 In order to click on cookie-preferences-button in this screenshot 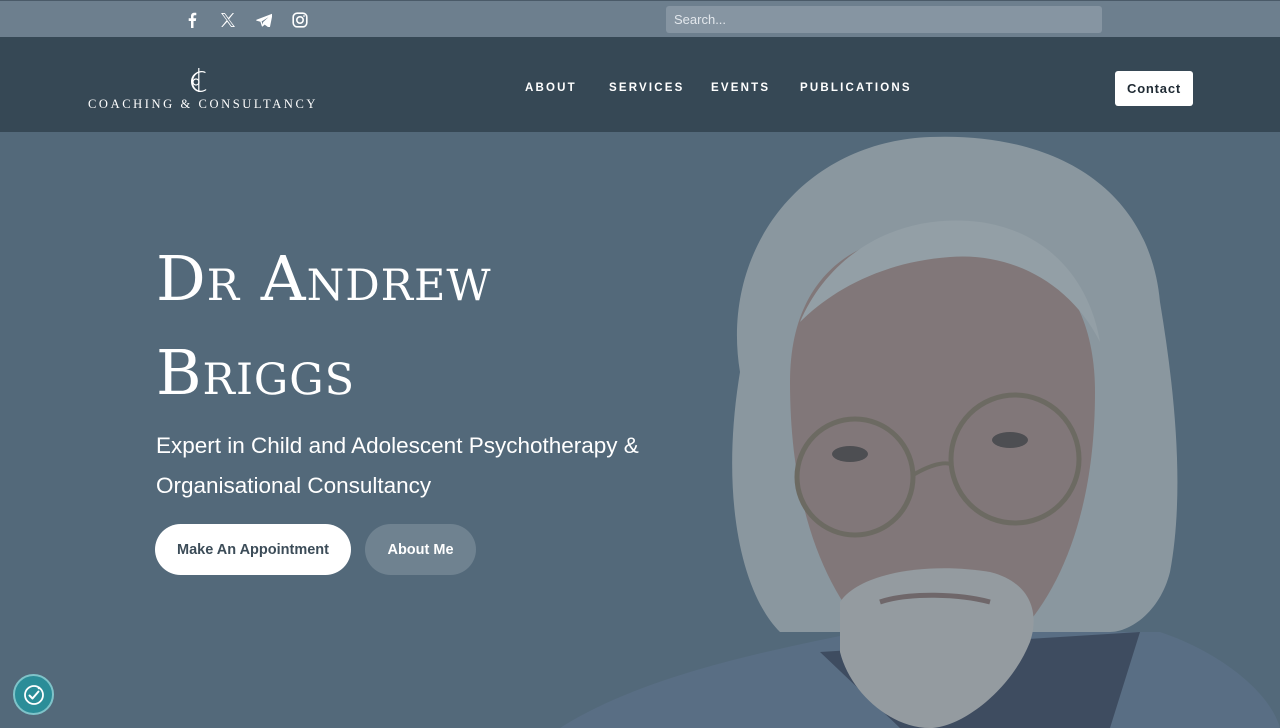, I will do `click(33, 694)`.